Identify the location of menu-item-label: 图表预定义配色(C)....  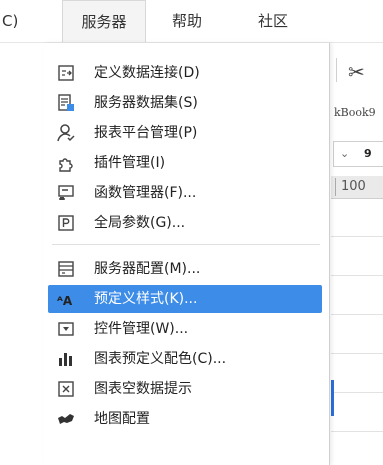
(160, 359).